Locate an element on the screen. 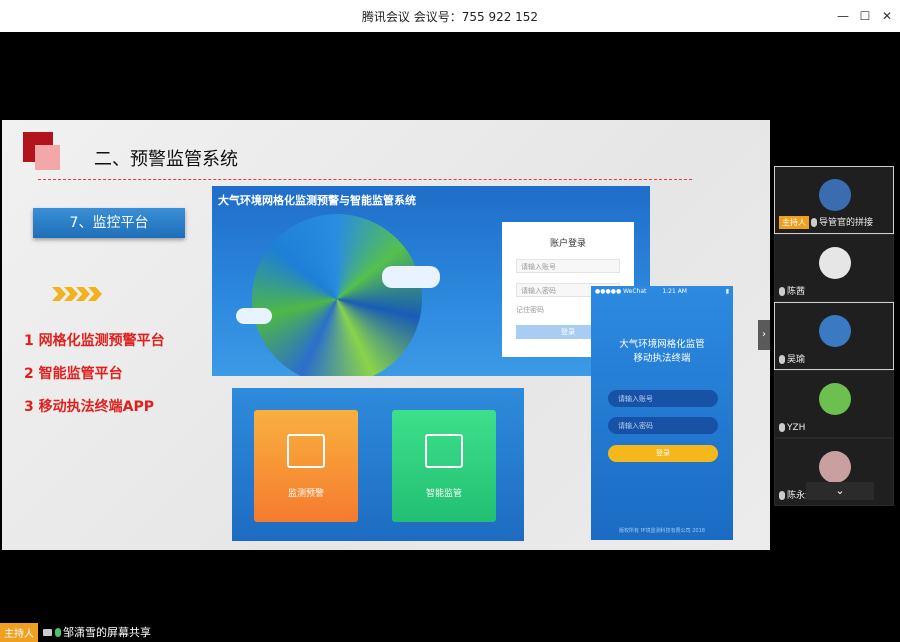 The image size is (900, 642). close-icon: ✕ is located at coordinates (887, 16).